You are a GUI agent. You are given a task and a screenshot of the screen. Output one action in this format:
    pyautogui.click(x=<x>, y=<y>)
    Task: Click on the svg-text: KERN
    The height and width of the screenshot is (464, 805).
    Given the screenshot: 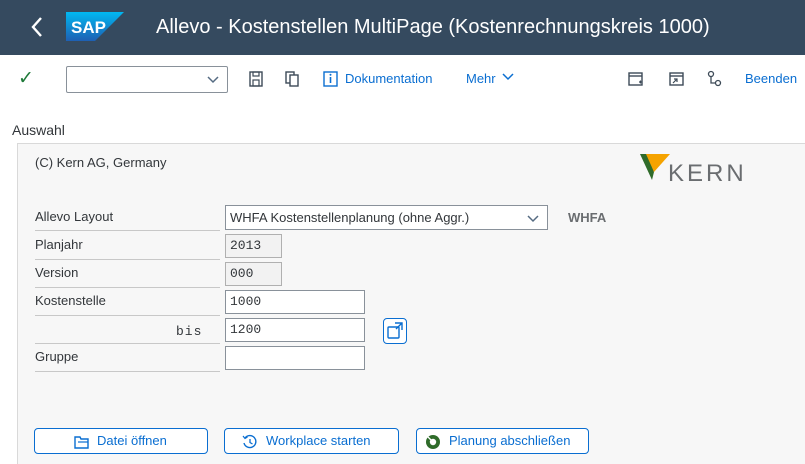 What is the action you would take?
    pyautogui.click(x=707, y=173)
    